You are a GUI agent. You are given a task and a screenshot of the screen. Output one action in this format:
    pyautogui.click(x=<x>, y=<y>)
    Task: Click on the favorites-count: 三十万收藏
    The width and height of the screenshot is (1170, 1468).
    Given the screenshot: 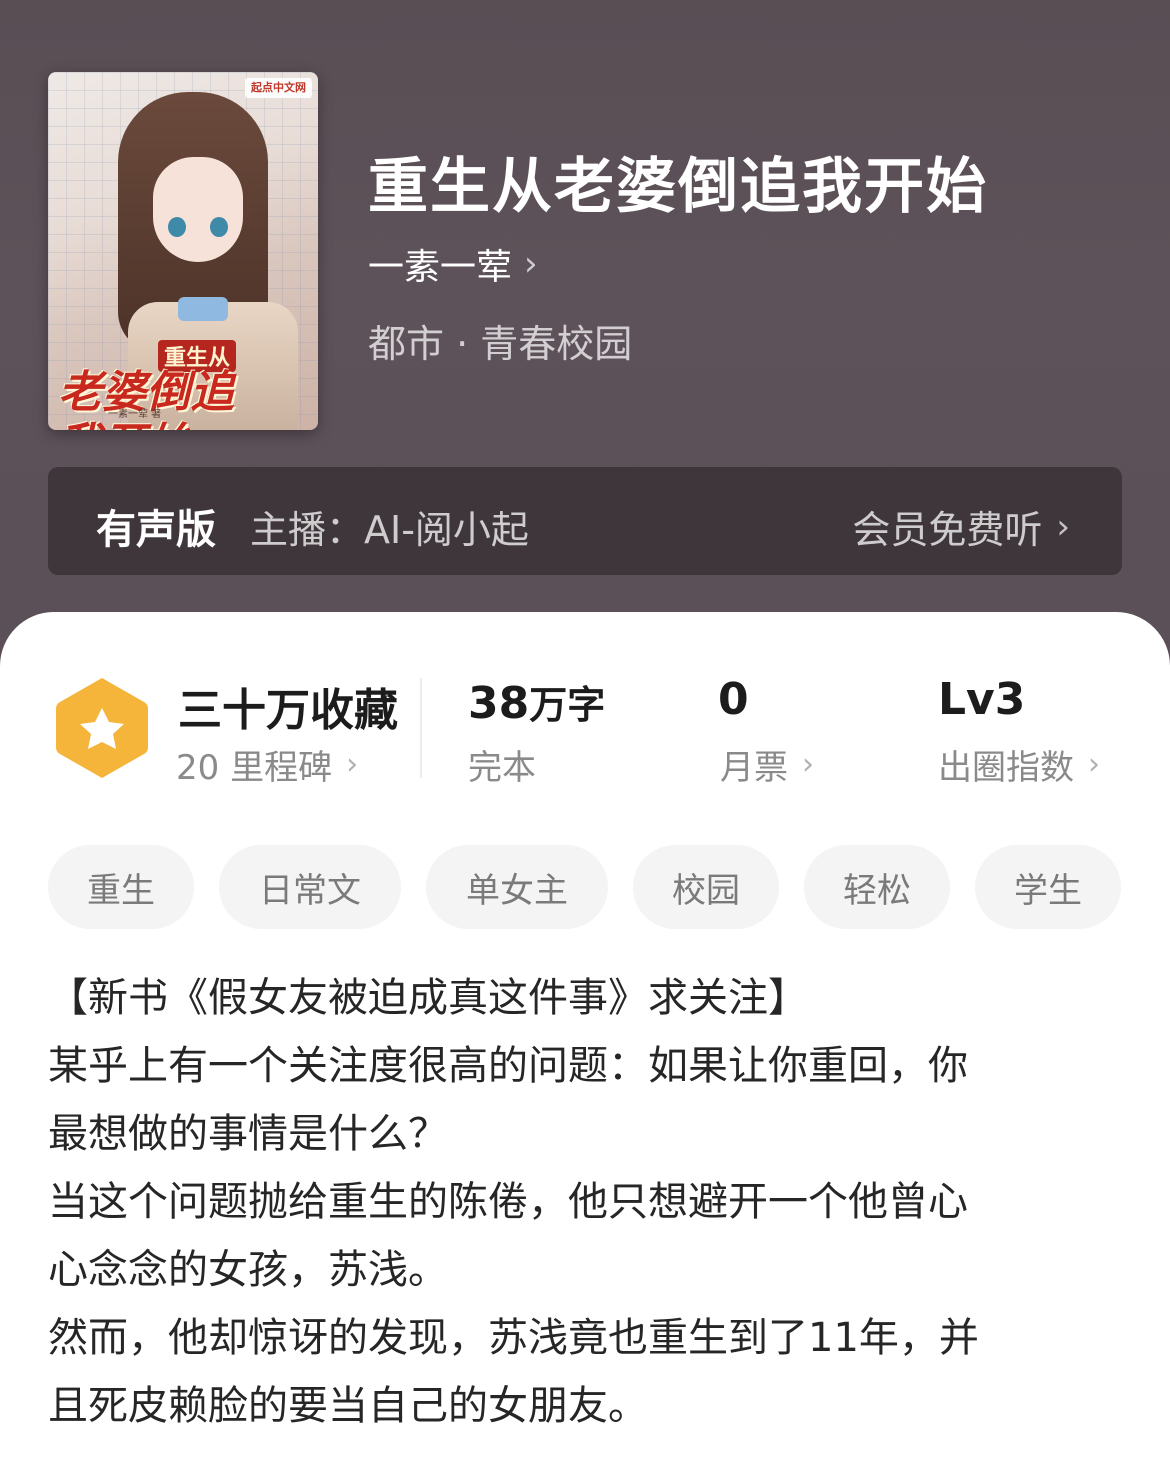 What is the action you would take?
    pyautogui.click(x=288, y=710)
    